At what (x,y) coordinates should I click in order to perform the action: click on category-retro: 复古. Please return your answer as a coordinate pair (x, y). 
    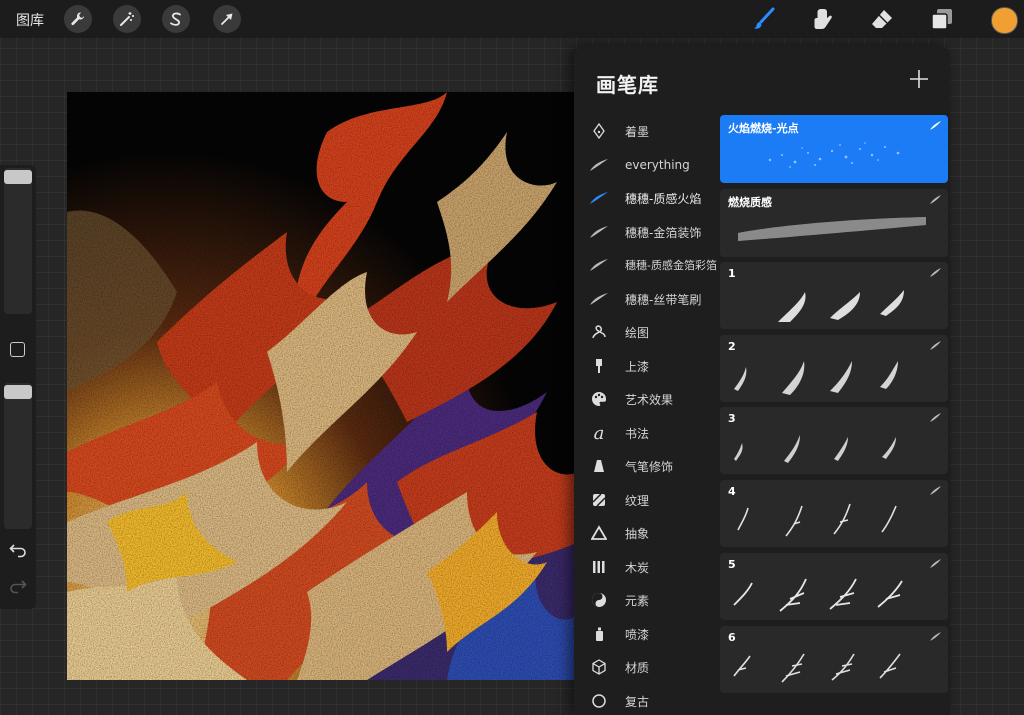
    Looking at the image, I should click on (655, 700).